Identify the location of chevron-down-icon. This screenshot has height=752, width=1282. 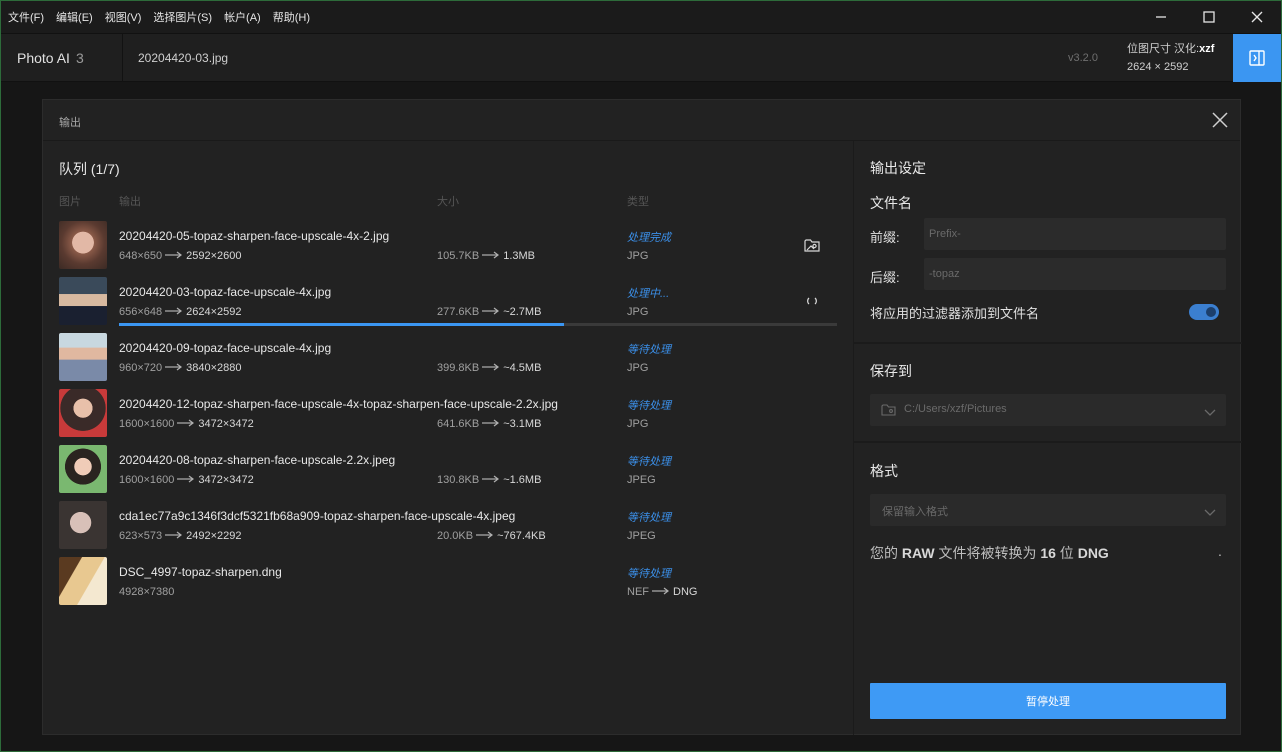
(1210, 413).